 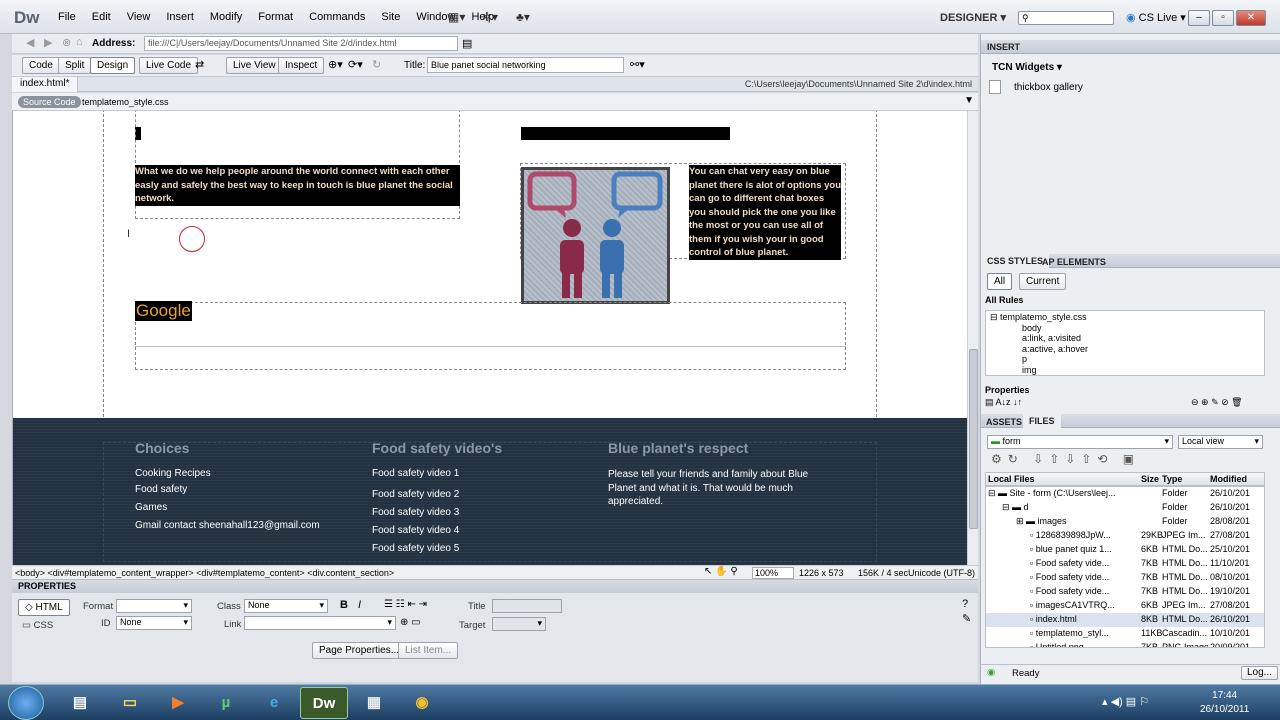 What do you see at coordinates (30, 42) in the screenshot?
I see `back-icon: ◀` at bounding box center [30, 42].